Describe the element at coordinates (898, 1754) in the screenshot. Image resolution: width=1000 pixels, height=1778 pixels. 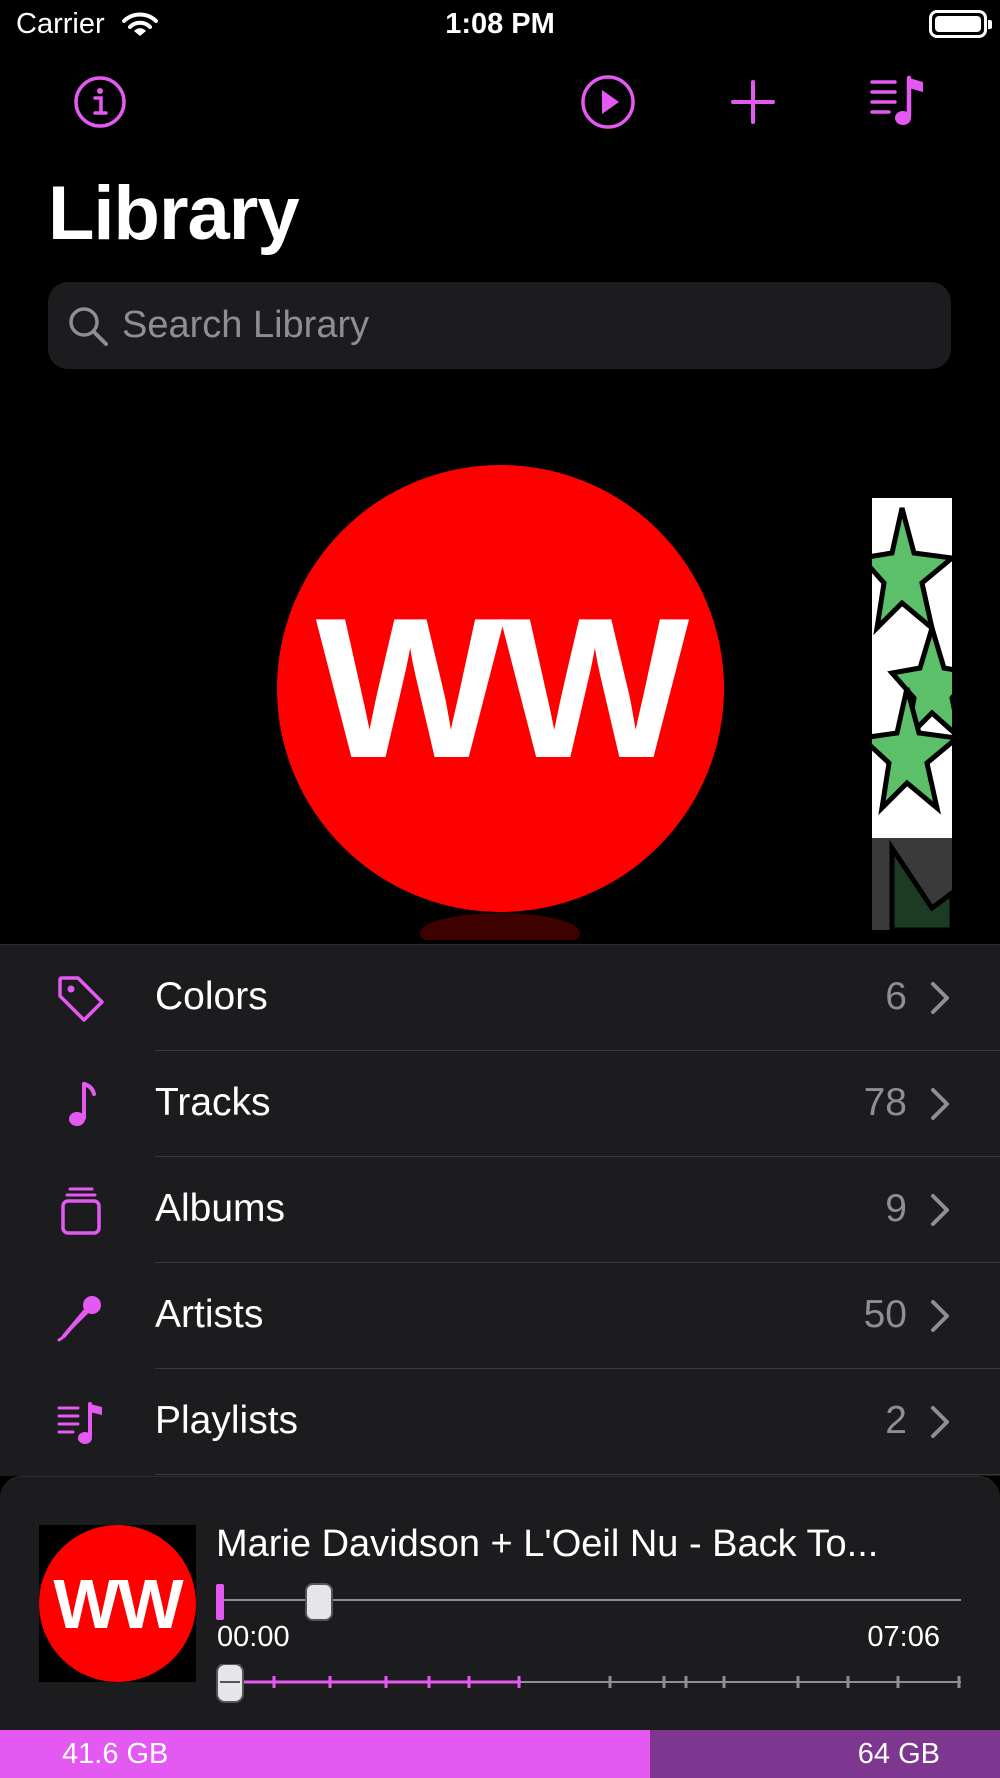
I see `storage-total-label: 64 GB` at that location.